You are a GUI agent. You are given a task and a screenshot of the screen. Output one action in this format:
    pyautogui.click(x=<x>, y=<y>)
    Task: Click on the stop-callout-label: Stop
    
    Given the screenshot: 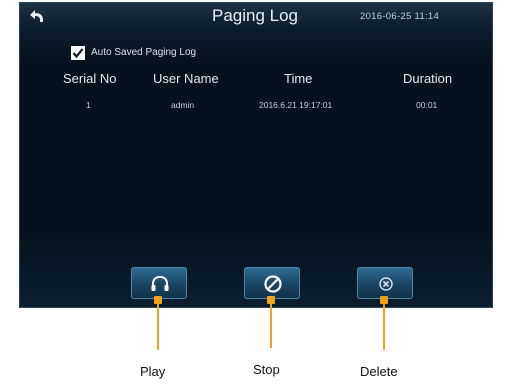 What is the action you would take?
    pyautogui.click(x=266, y=369)
    